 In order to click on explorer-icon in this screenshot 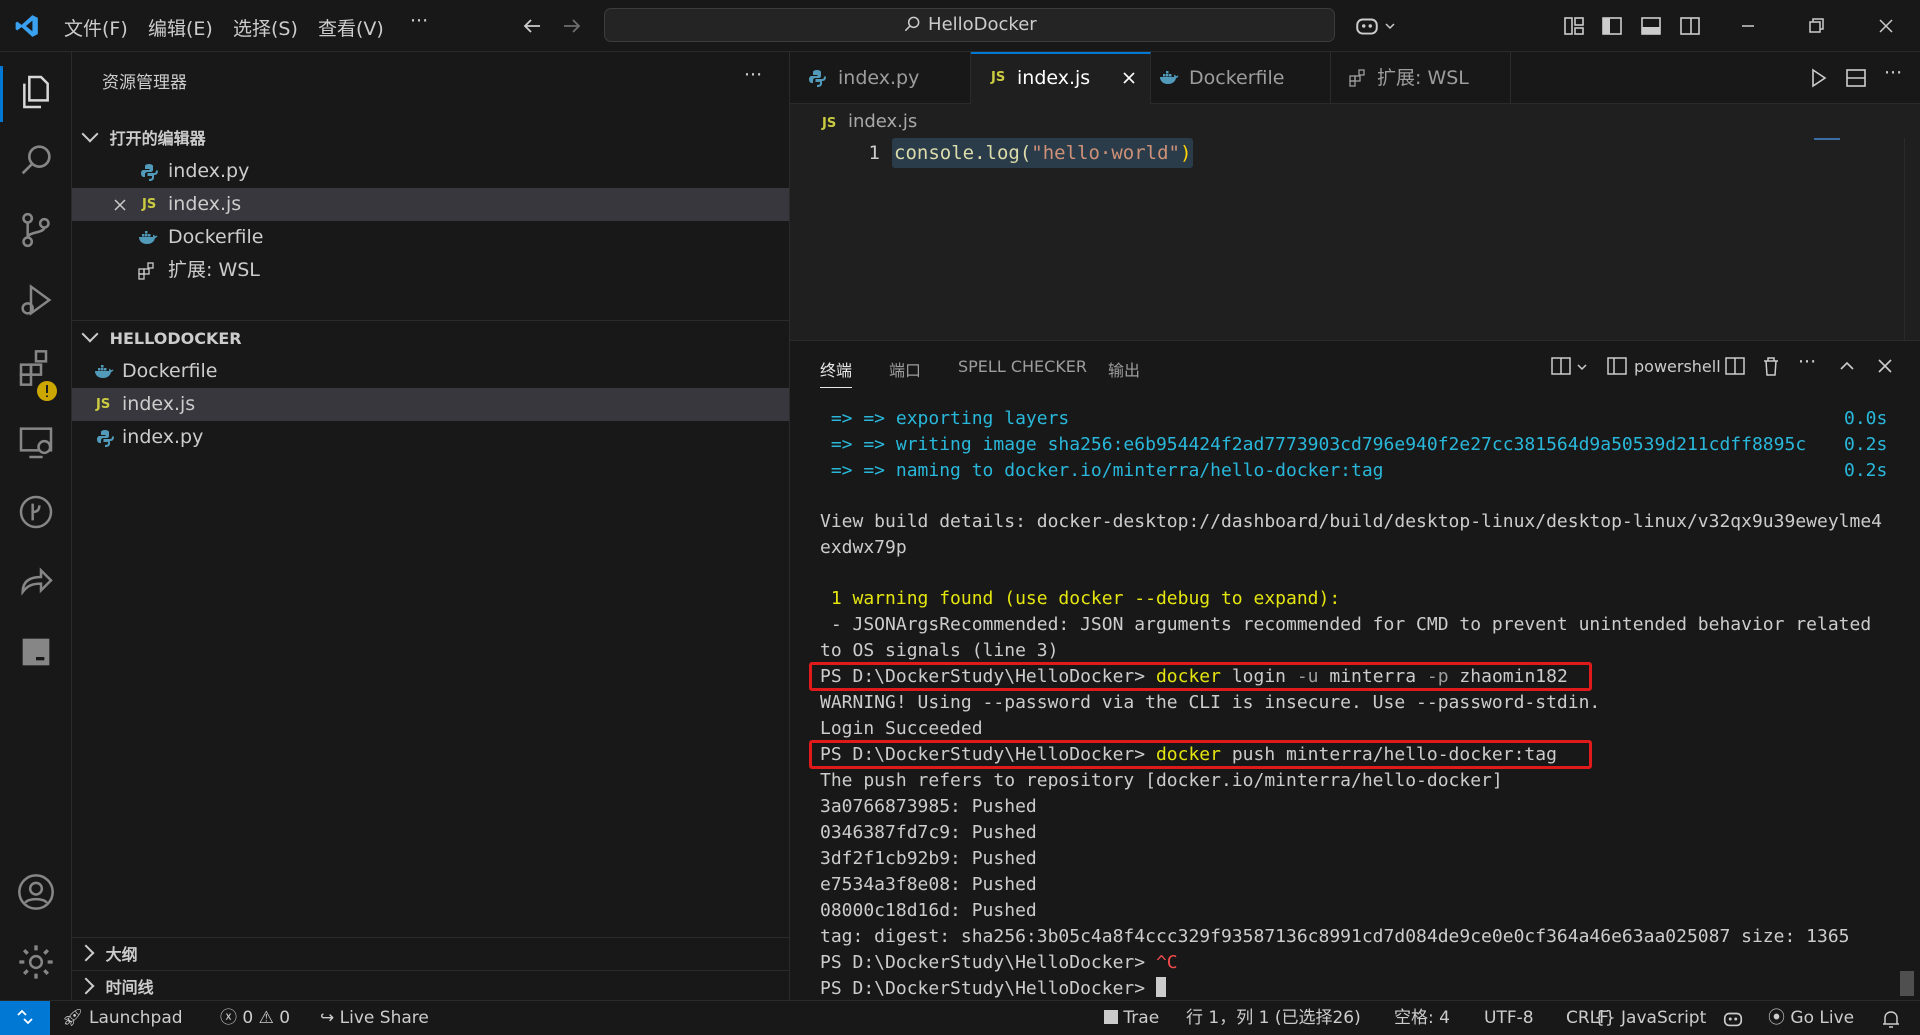, I will do `click(36, 92)`.